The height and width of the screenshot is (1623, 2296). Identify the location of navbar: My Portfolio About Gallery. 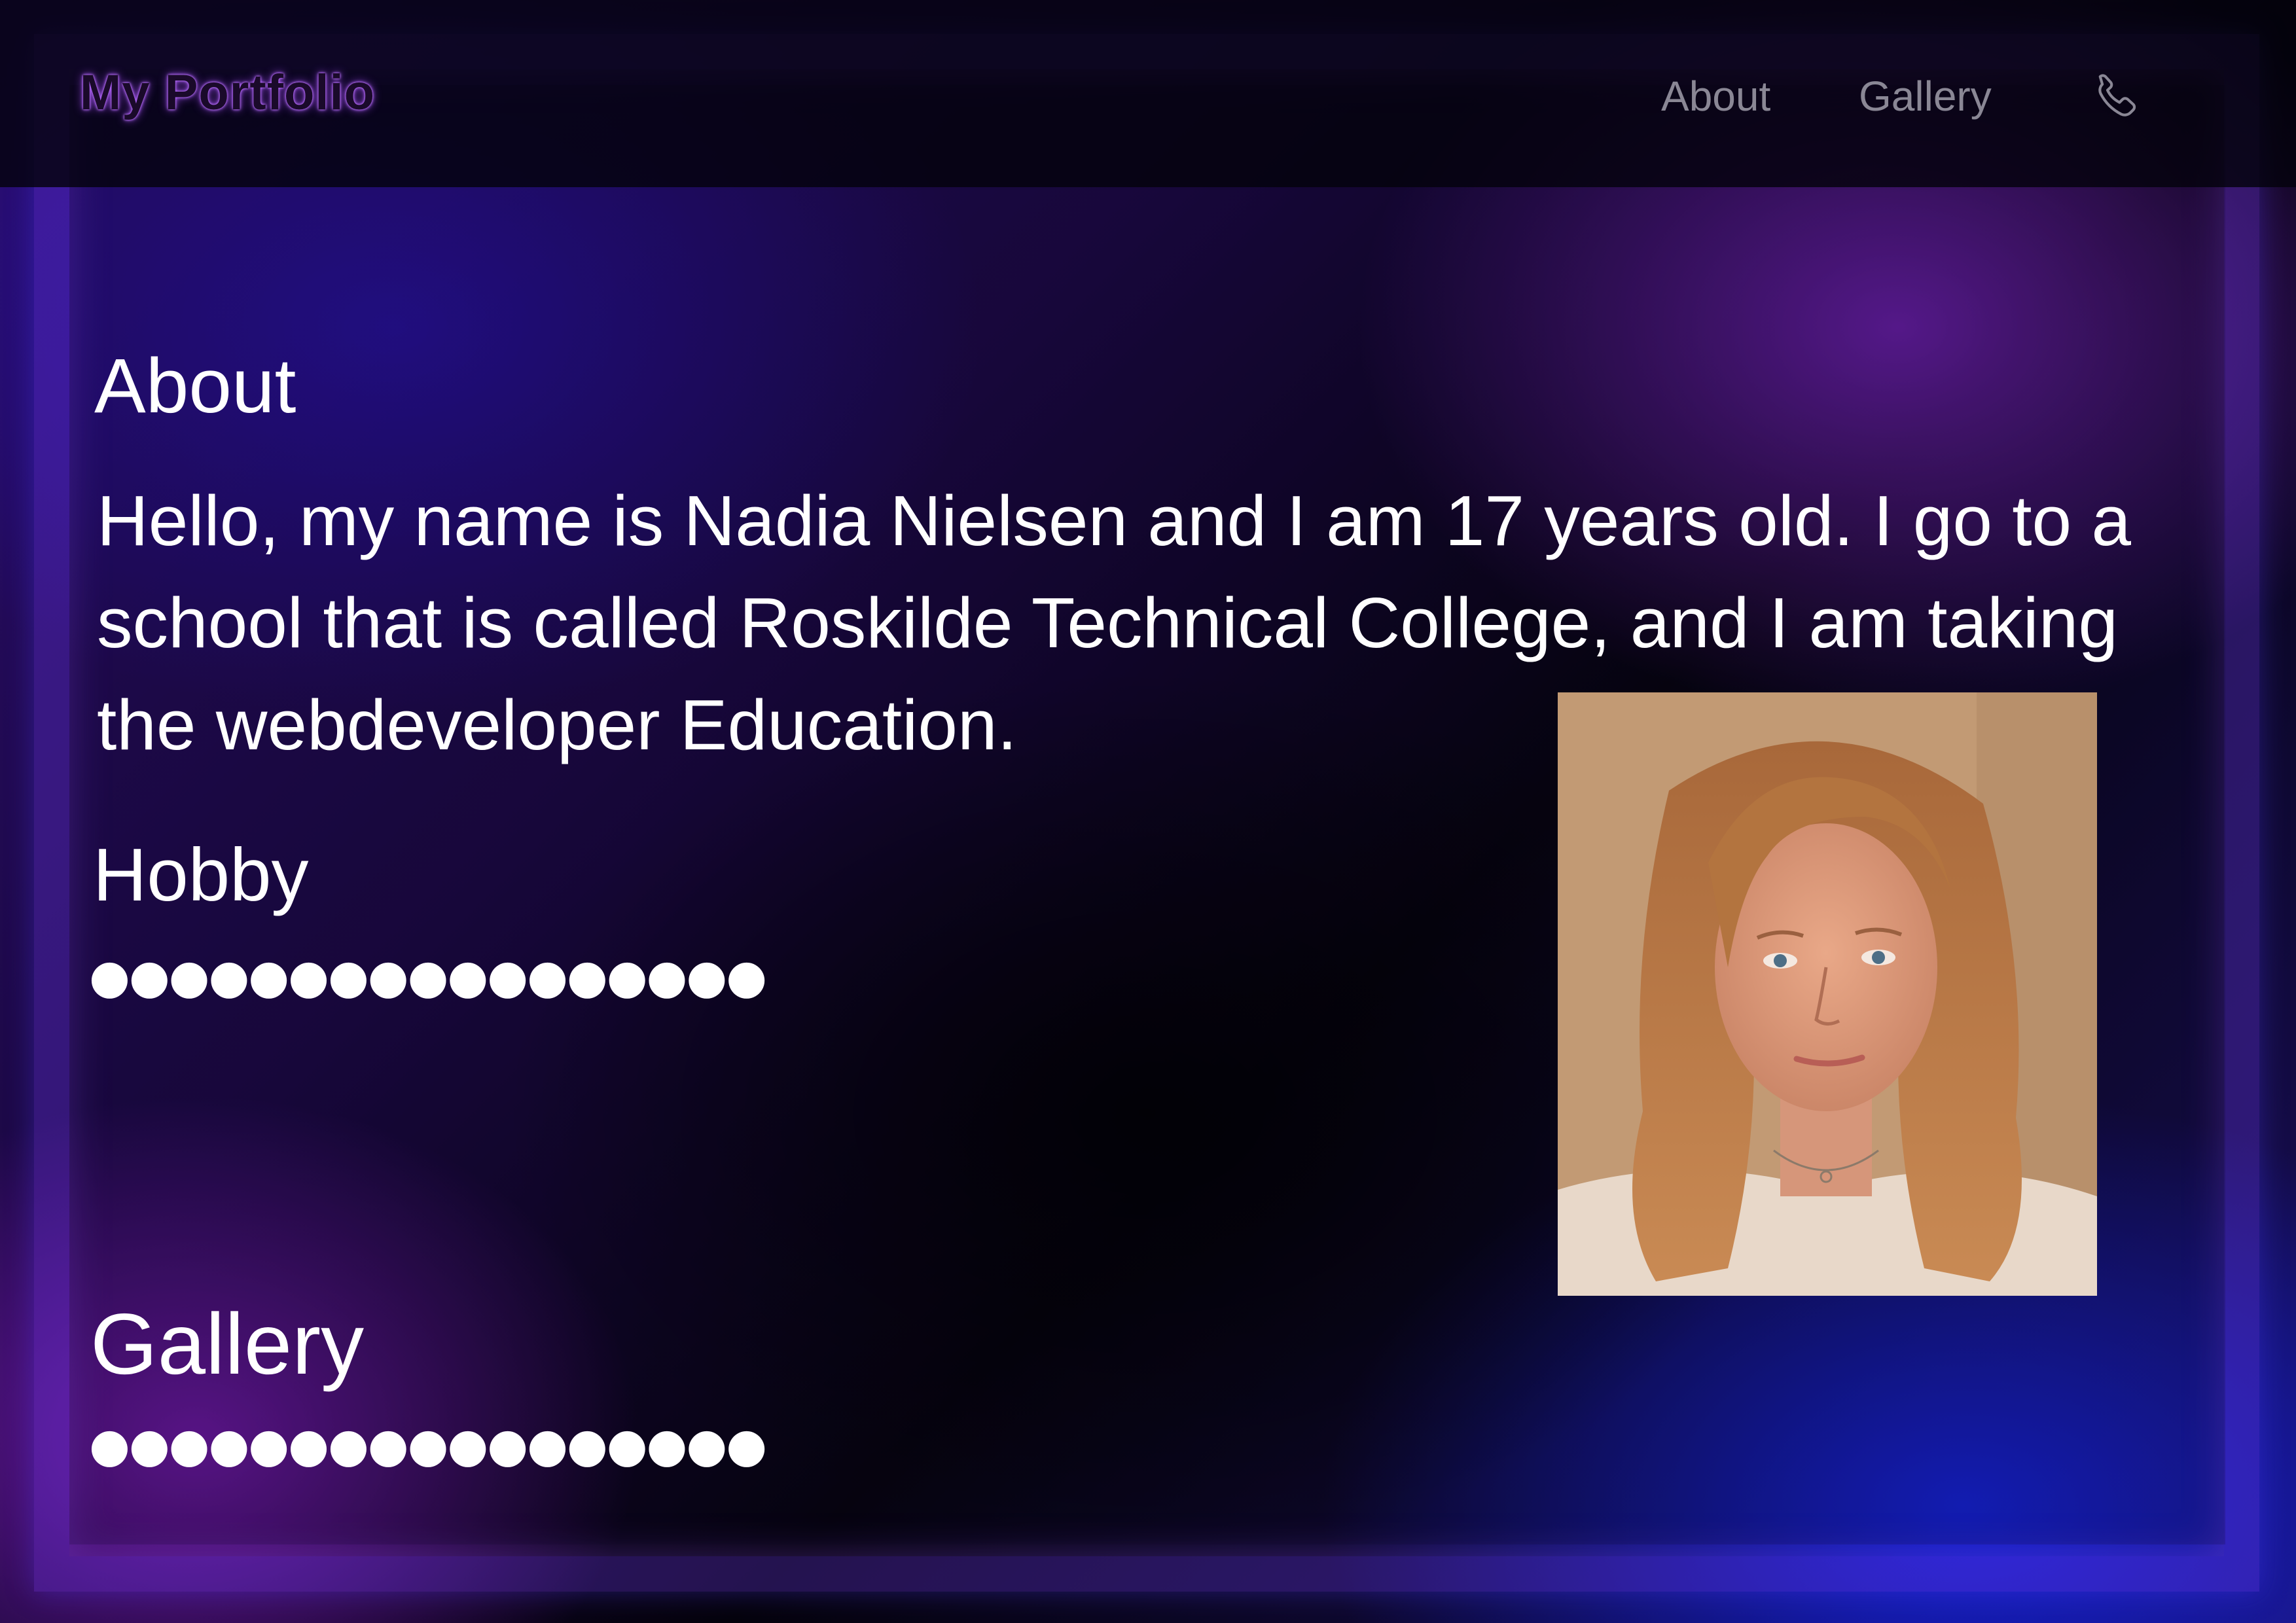
(1148, 94).